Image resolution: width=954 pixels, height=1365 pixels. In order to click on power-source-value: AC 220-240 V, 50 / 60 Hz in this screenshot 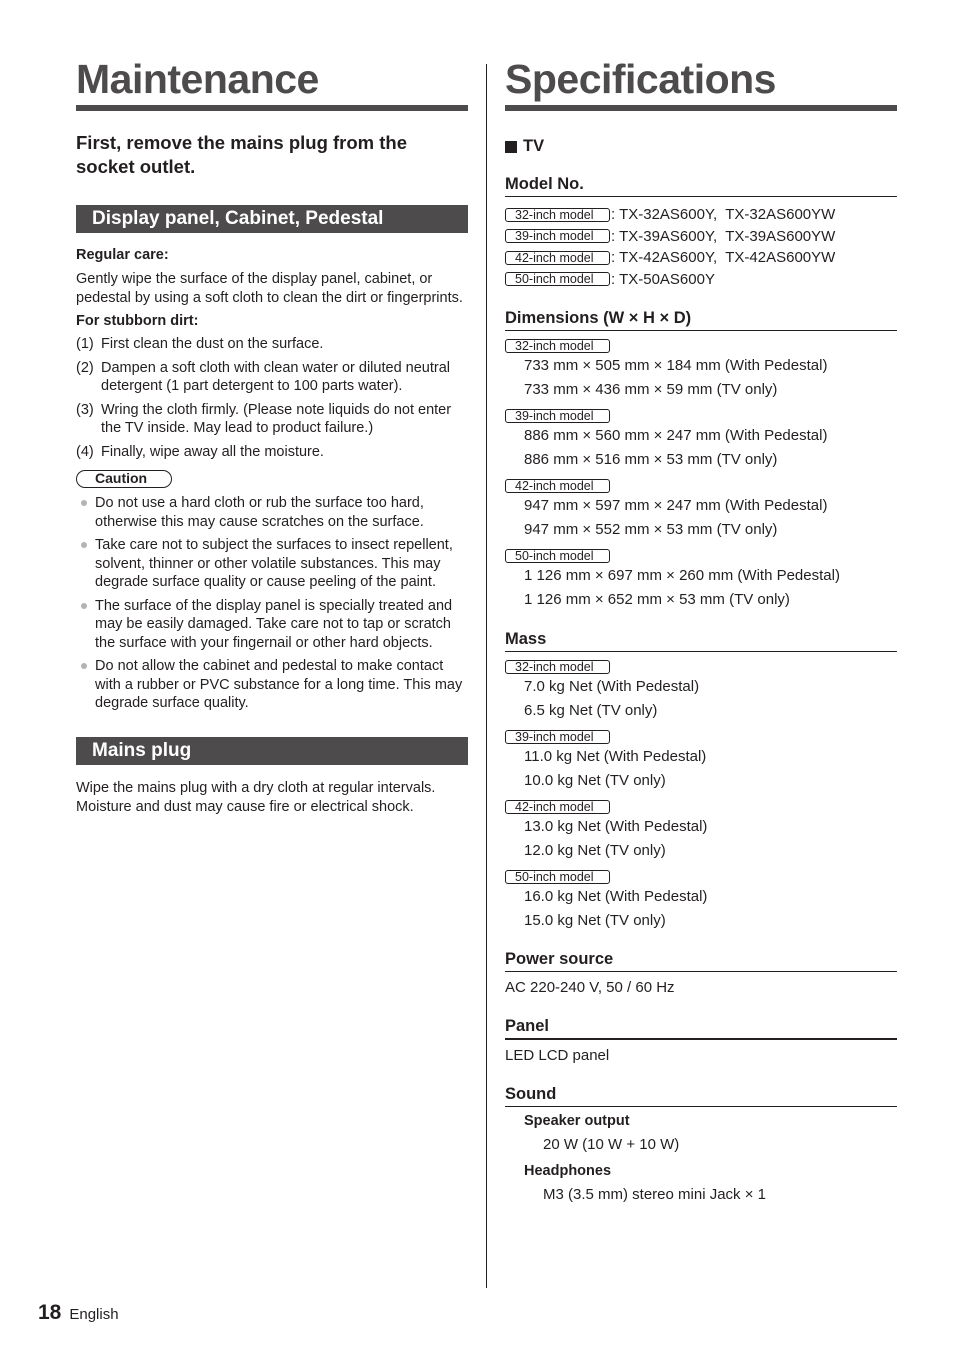, I will do `click(590, 987)`.